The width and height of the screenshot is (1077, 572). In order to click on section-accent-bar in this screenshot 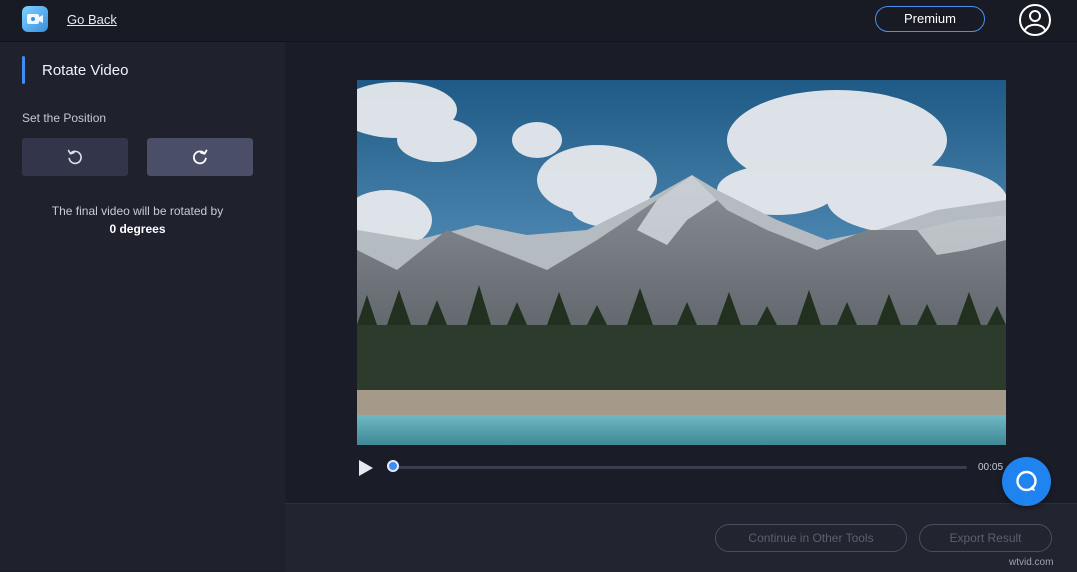, I will do `click(23, 70)`.